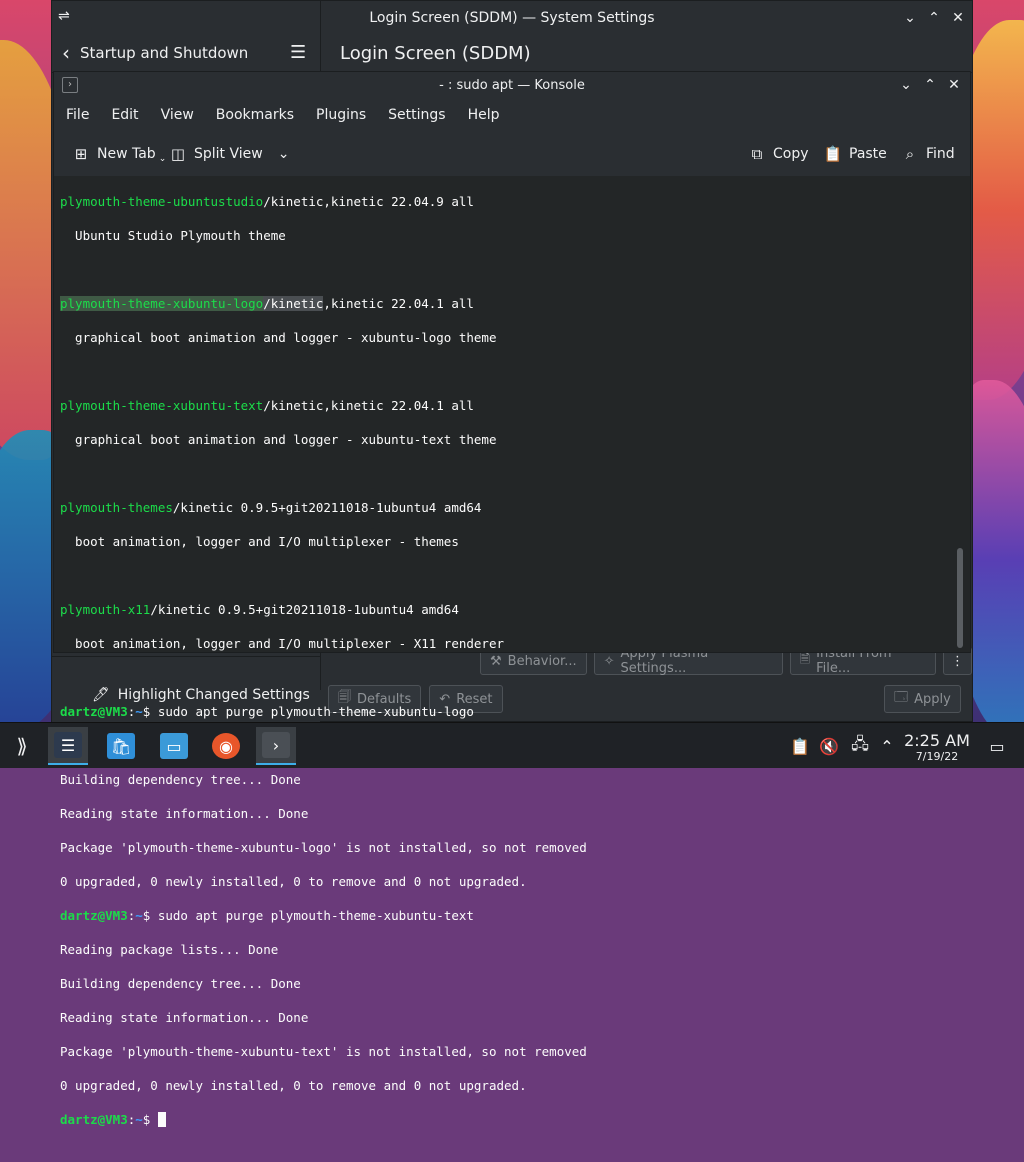 Image resolution: width=1024 pixels, height=1162 pixels. Describe the element at coordinates (298, 53) in the screenshot. I see `hamburger-menu-icon: ☰` at that location.